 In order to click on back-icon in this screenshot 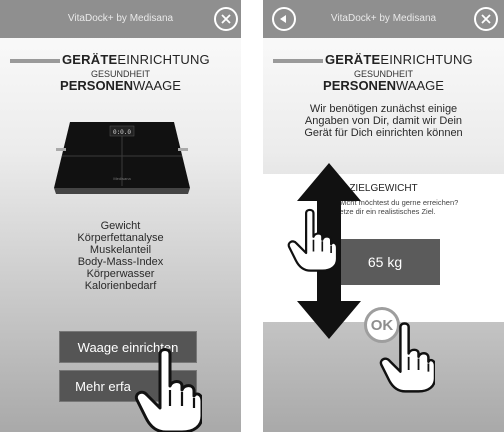, I will do `click(283, 19)`.